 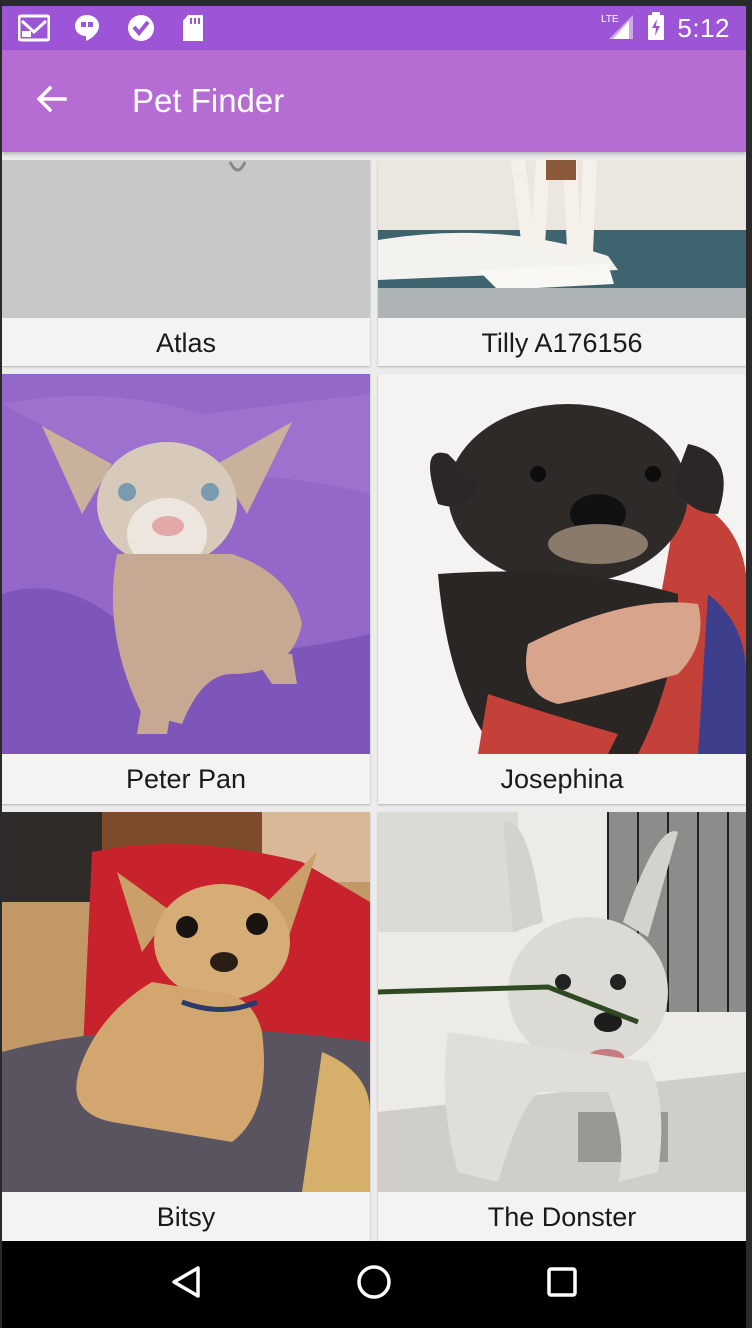 I want to click on hangouts-icon, so click(x=88, y=28).